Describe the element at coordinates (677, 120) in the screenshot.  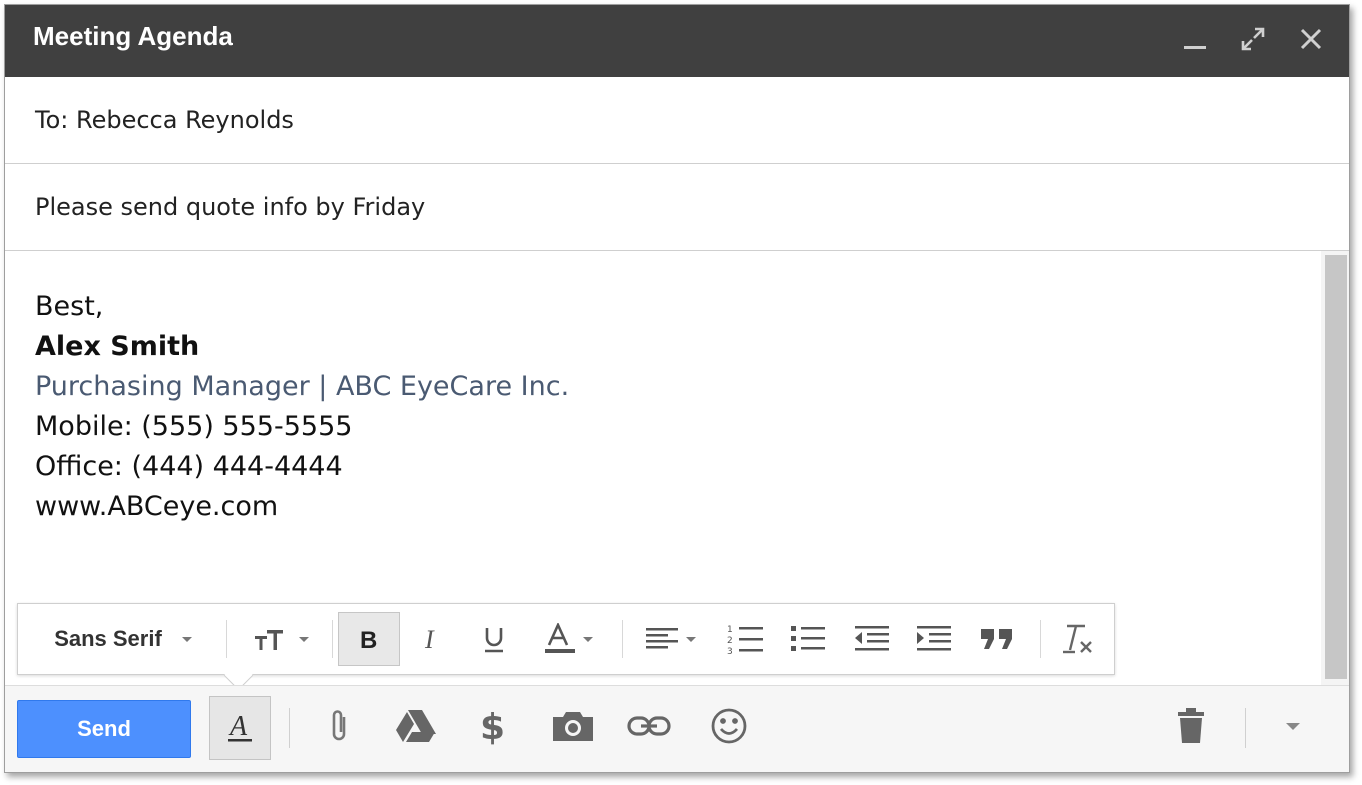
I see `to-field: To: Rebecca Reynolds` at that location.